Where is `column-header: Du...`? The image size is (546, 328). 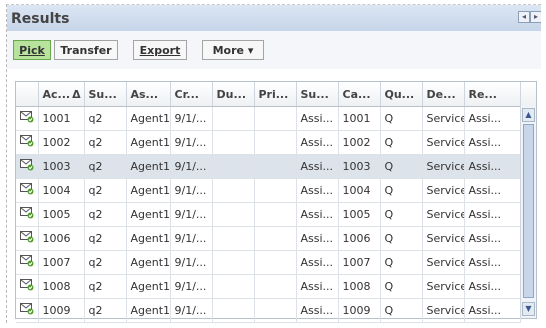
column-header: Du... is located at coordinates (233, 94).